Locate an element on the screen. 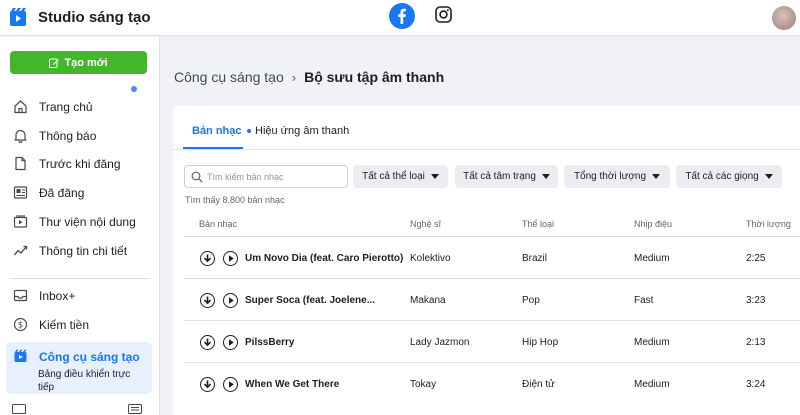 The height and width of the screenshot is (415, 800). breadcrumb-parent: Công cụ sáng tạo is located at coordinates (229, 77).